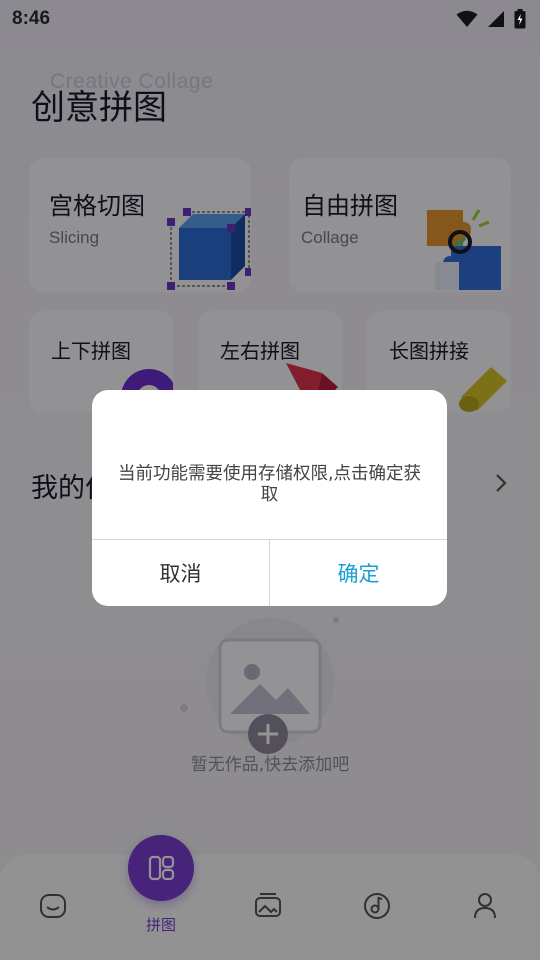 This screenshot has width=540, height=960. Describe the element at coordinates (270, 19) in the screenshot. I see `status-bar: 8:46` at that location.